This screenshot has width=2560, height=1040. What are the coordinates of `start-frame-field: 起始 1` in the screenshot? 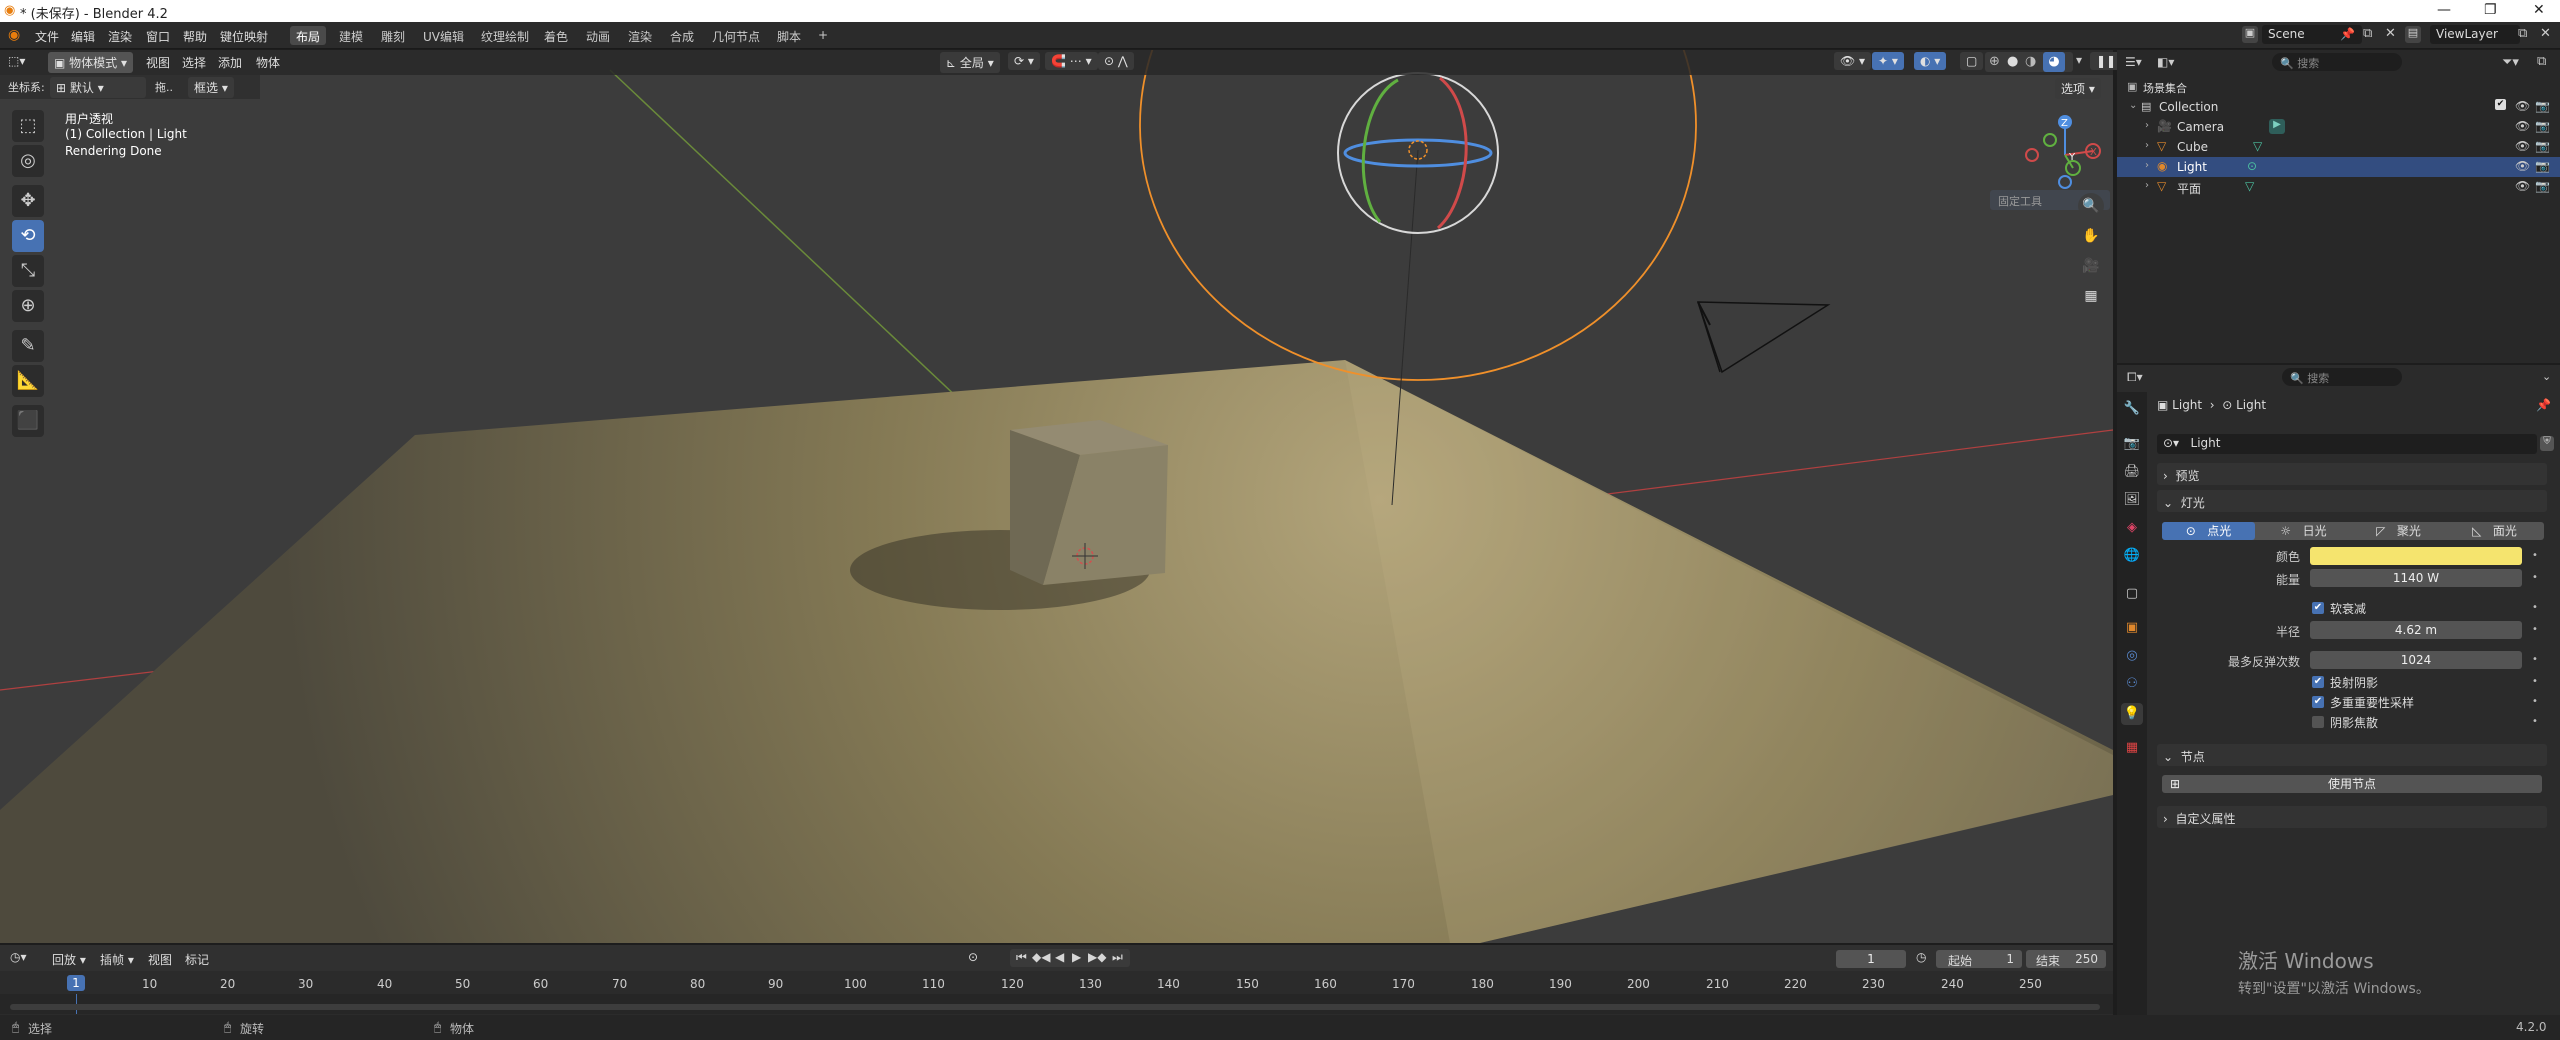 It's located at (1979, 959).